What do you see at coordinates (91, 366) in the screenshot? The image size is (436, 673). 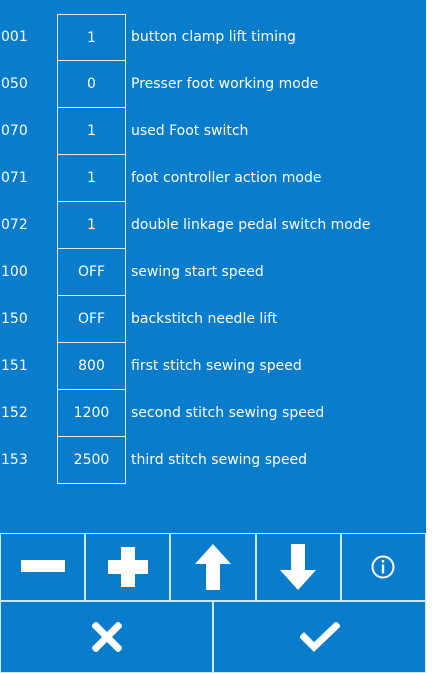 I see `parameter-value: 800` at bounding box center [91, 366].